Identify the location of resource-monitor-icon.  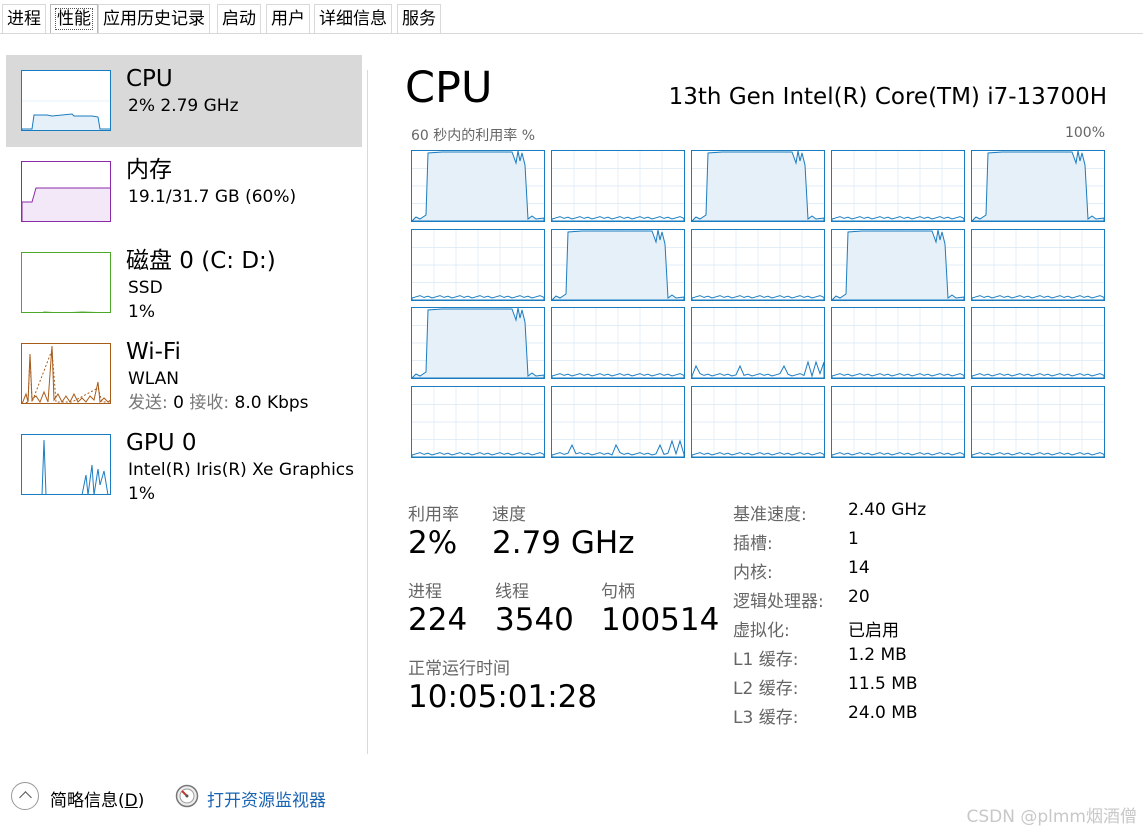
(187, 796).